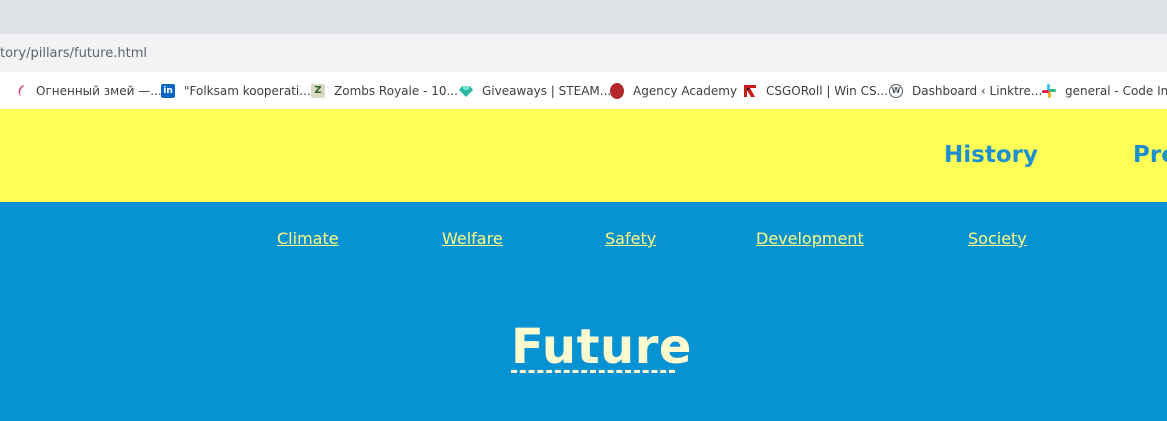 This screenshot has width=1167, height=421. Describe the element at coordinates (810, 238) in the screenshot. I see `subnav-link-development: Development` at that location.